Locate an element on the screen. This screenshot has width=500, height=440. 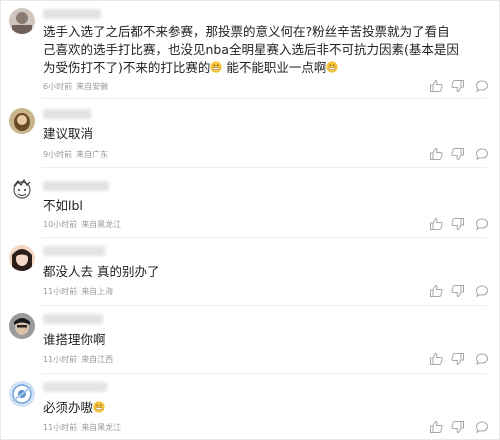
comment-meta: 6小时前 来自安徽 is located at coordinates (77, 86).